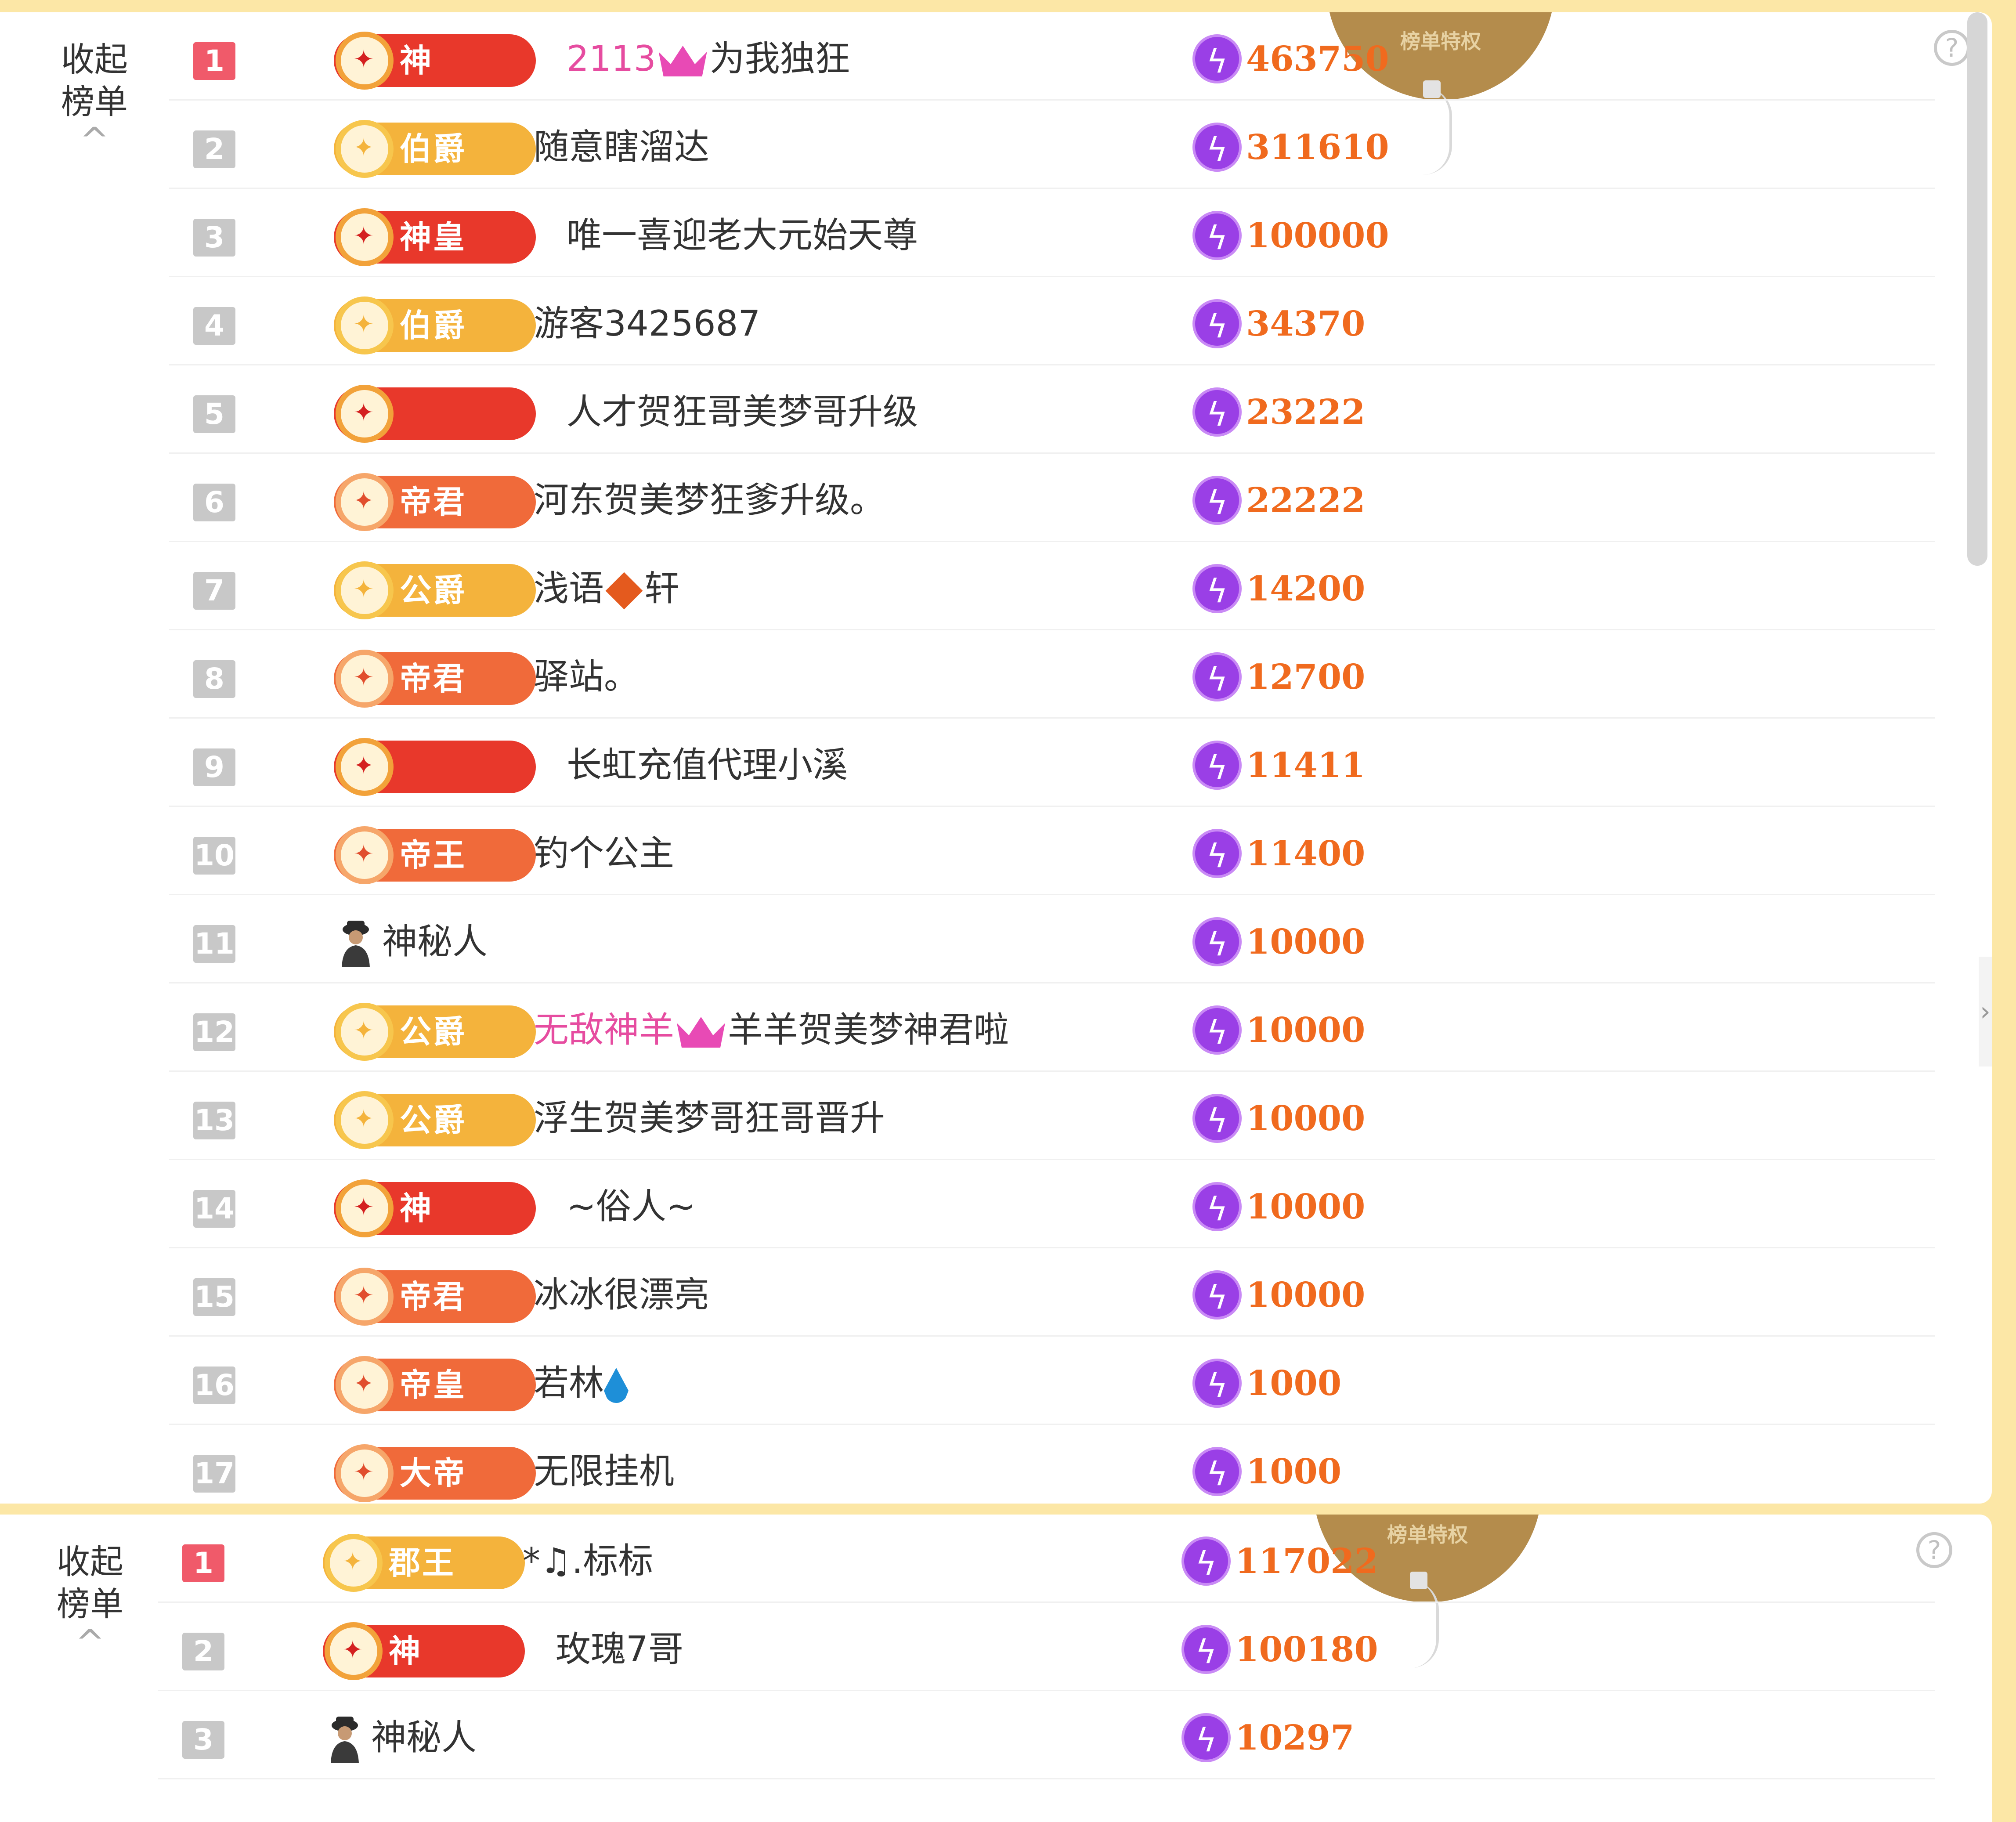  What do you see at coordinates (624, 591) in the screenshot?
I see `diamond-icon` at bounding box center [624, 591].